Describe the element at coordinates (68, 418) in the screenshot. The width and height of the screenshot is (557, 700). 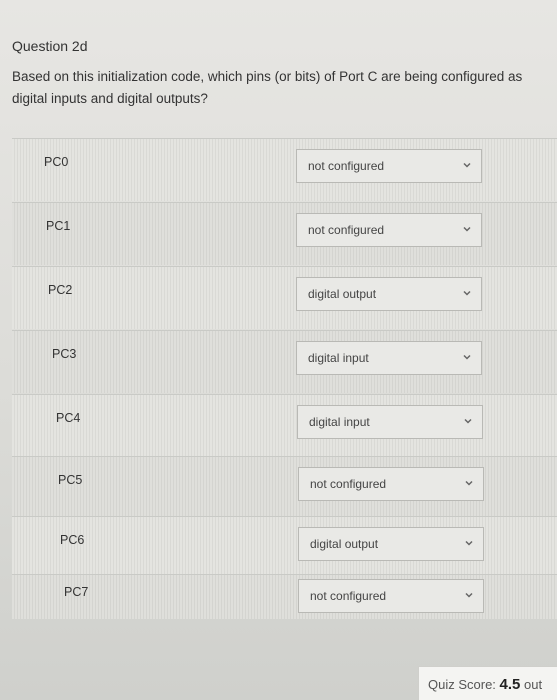
I see `pin-label-pc4: PC4` at that location.